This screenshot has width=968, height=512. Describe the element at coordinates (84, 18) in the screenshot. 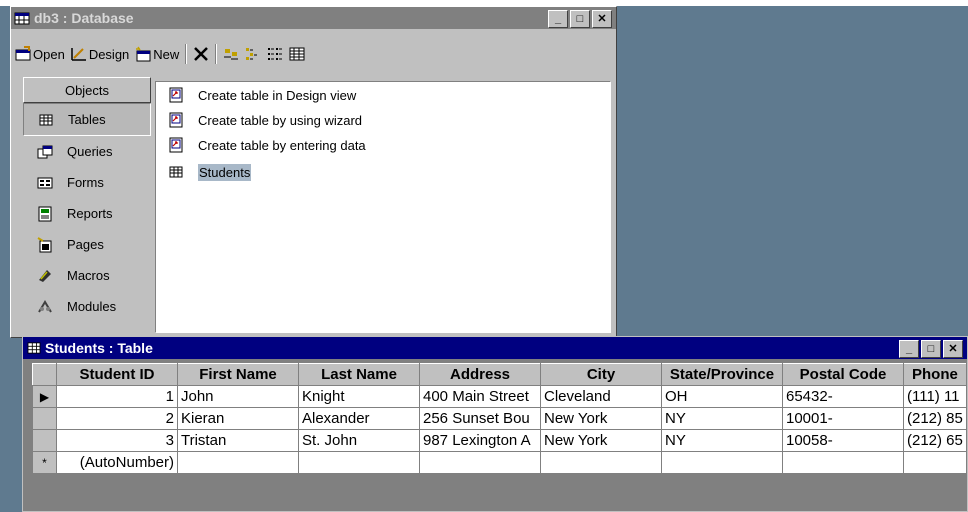

I see `database-window-title: db3 : Database` at that location.